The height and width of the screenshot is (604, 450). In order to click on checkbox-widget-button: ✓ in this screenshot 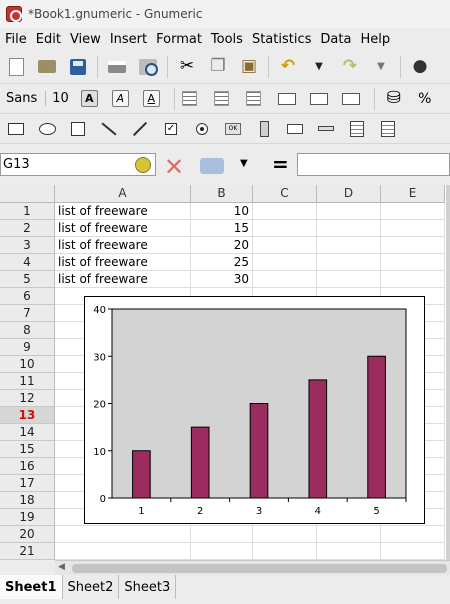, I will do `click(171, 129)`.